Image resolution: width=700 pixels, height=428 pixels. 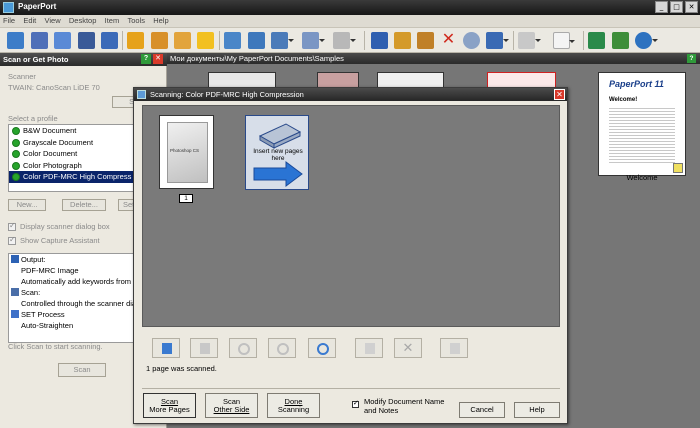 I want to click on insert-pages-target: Insert new pages here, so click(x=277, y=152).